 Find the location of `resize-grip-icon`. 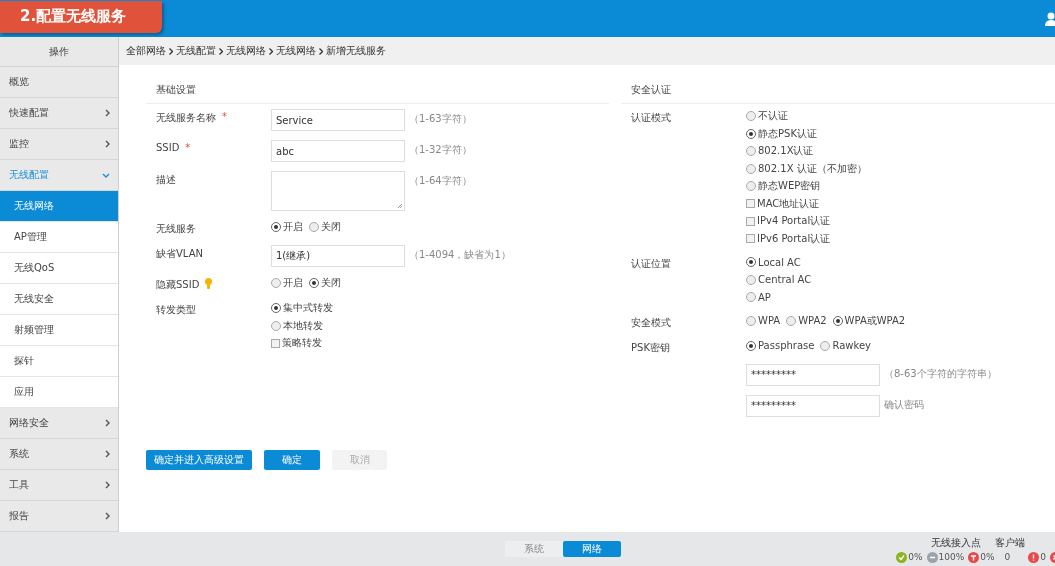

resize-grip-icon is located at coordinates (400, 206).